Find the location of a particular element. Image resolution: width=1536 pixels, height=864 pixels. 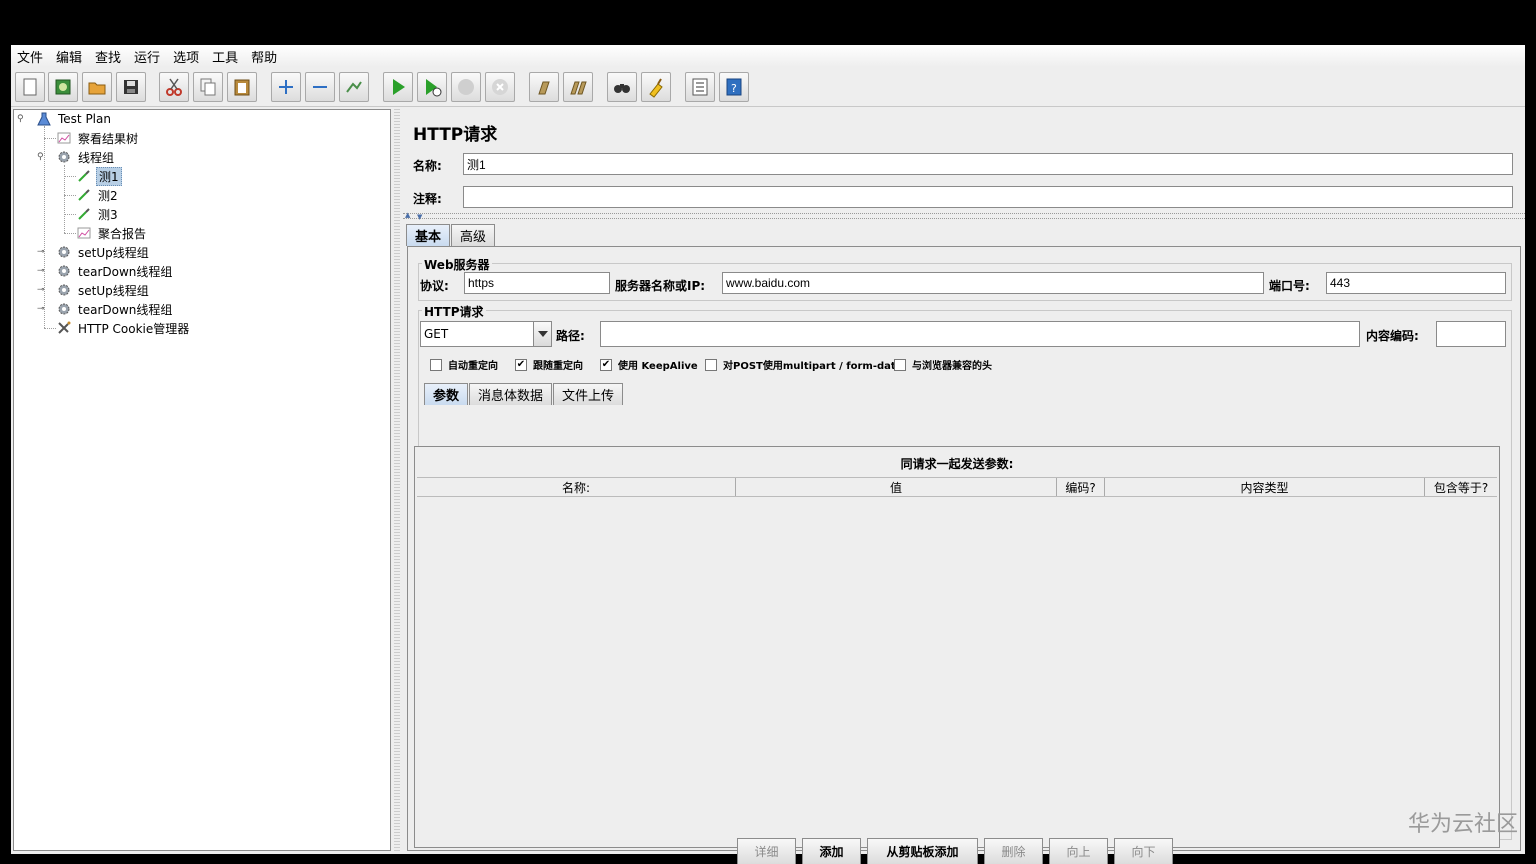

toolbar: ? is located at coordinates (768, 87).